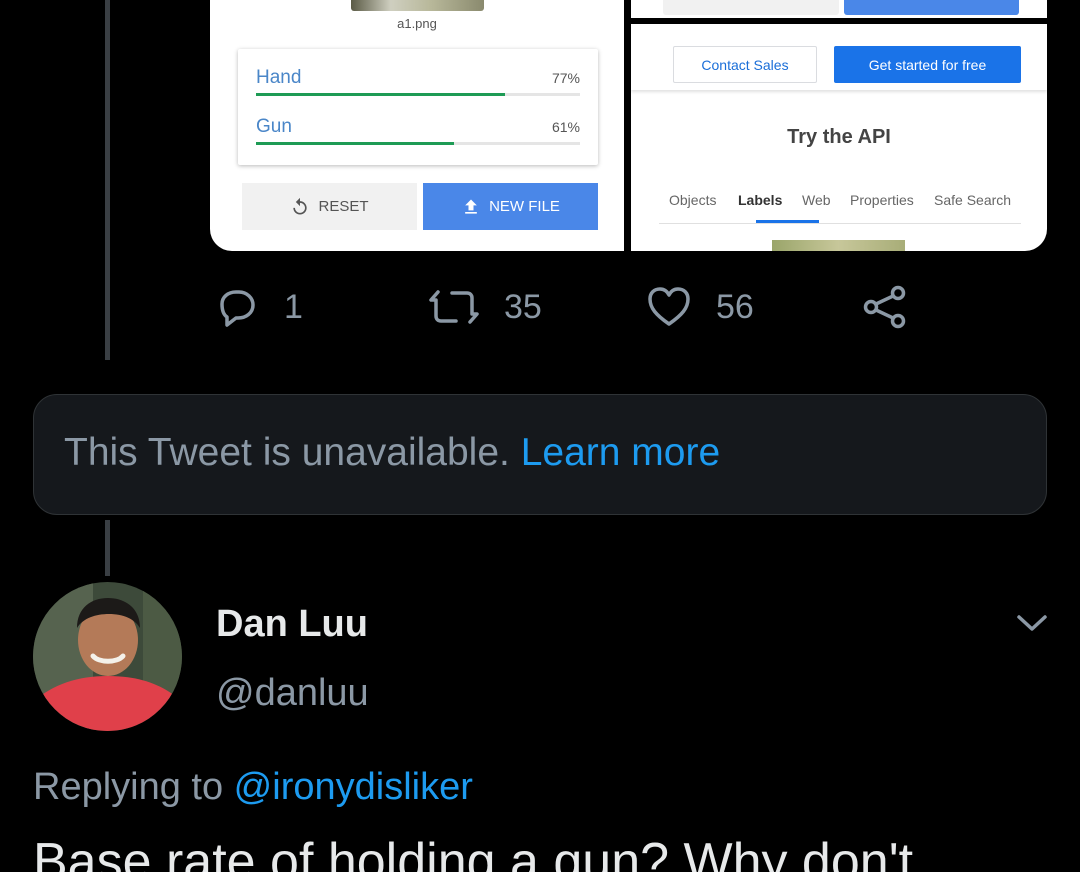  What do you see at coordinates (274, 126) in the screenshot?
I see `label-name: Gun` at bounding box center [274, 126].